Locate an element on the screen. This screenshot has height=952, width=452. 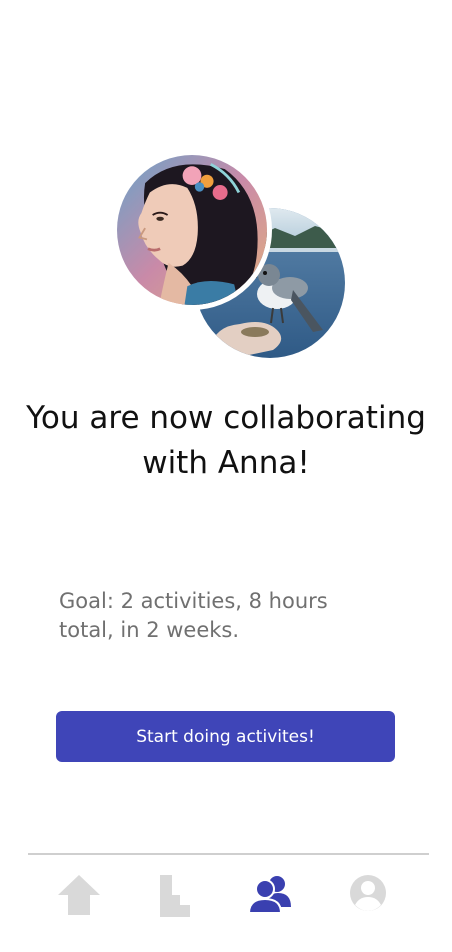
home-icon is located at coordinates (79, 895).